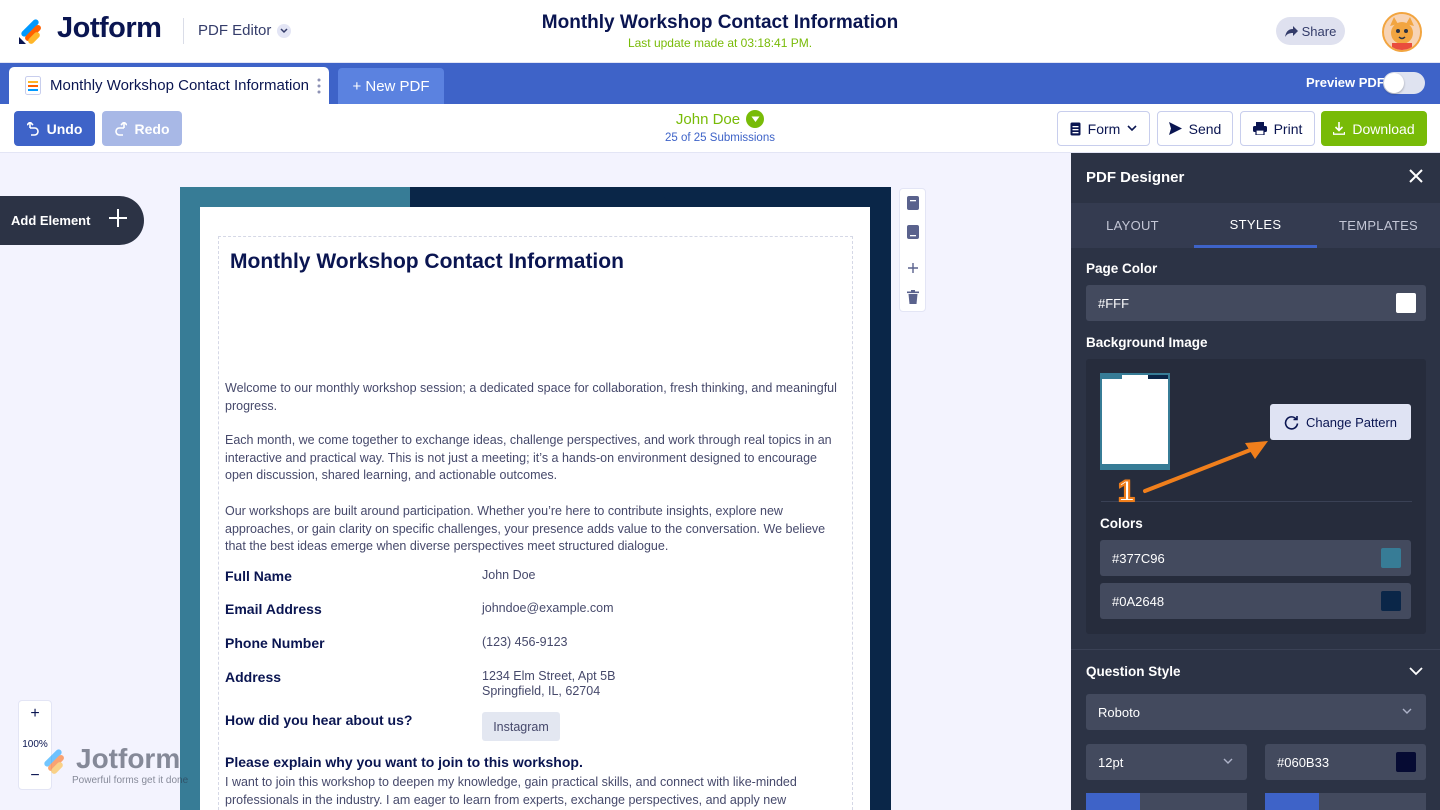  Describe the element at coordinates (913, 297) in the screenshot. I see `delete-page-icon` at that location.